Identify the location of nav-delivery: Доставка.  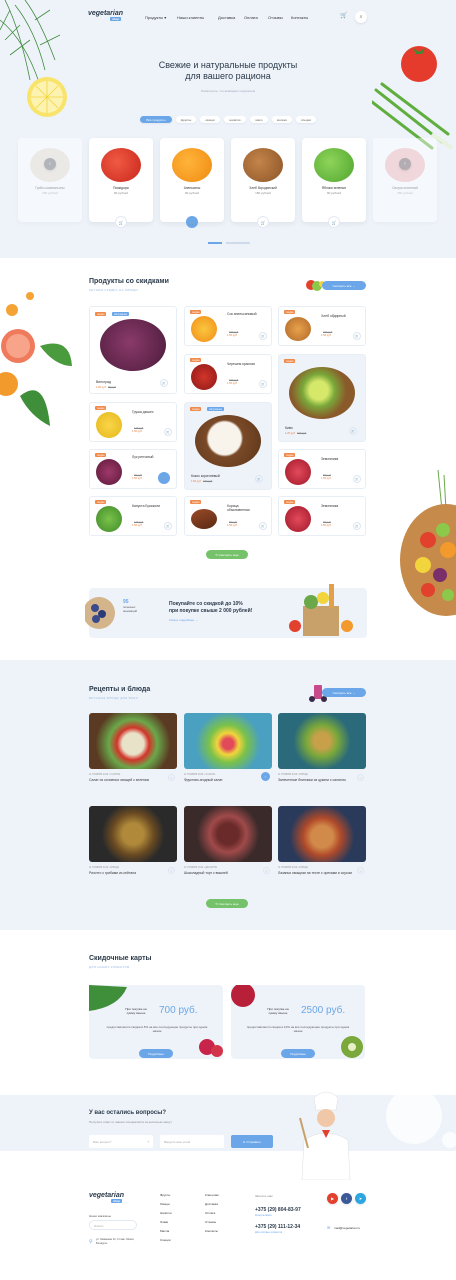
(226, 17).